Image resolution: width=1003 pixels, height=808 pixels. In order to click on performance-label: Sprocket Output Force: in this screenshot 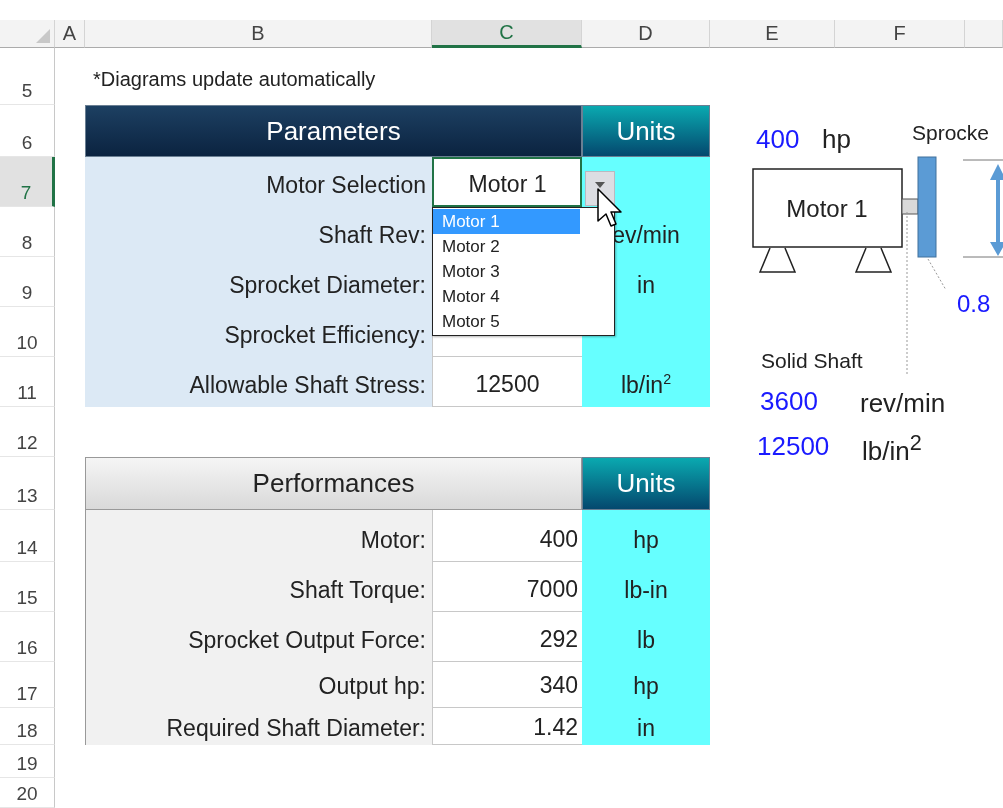, I will do `click(258, 637)`.